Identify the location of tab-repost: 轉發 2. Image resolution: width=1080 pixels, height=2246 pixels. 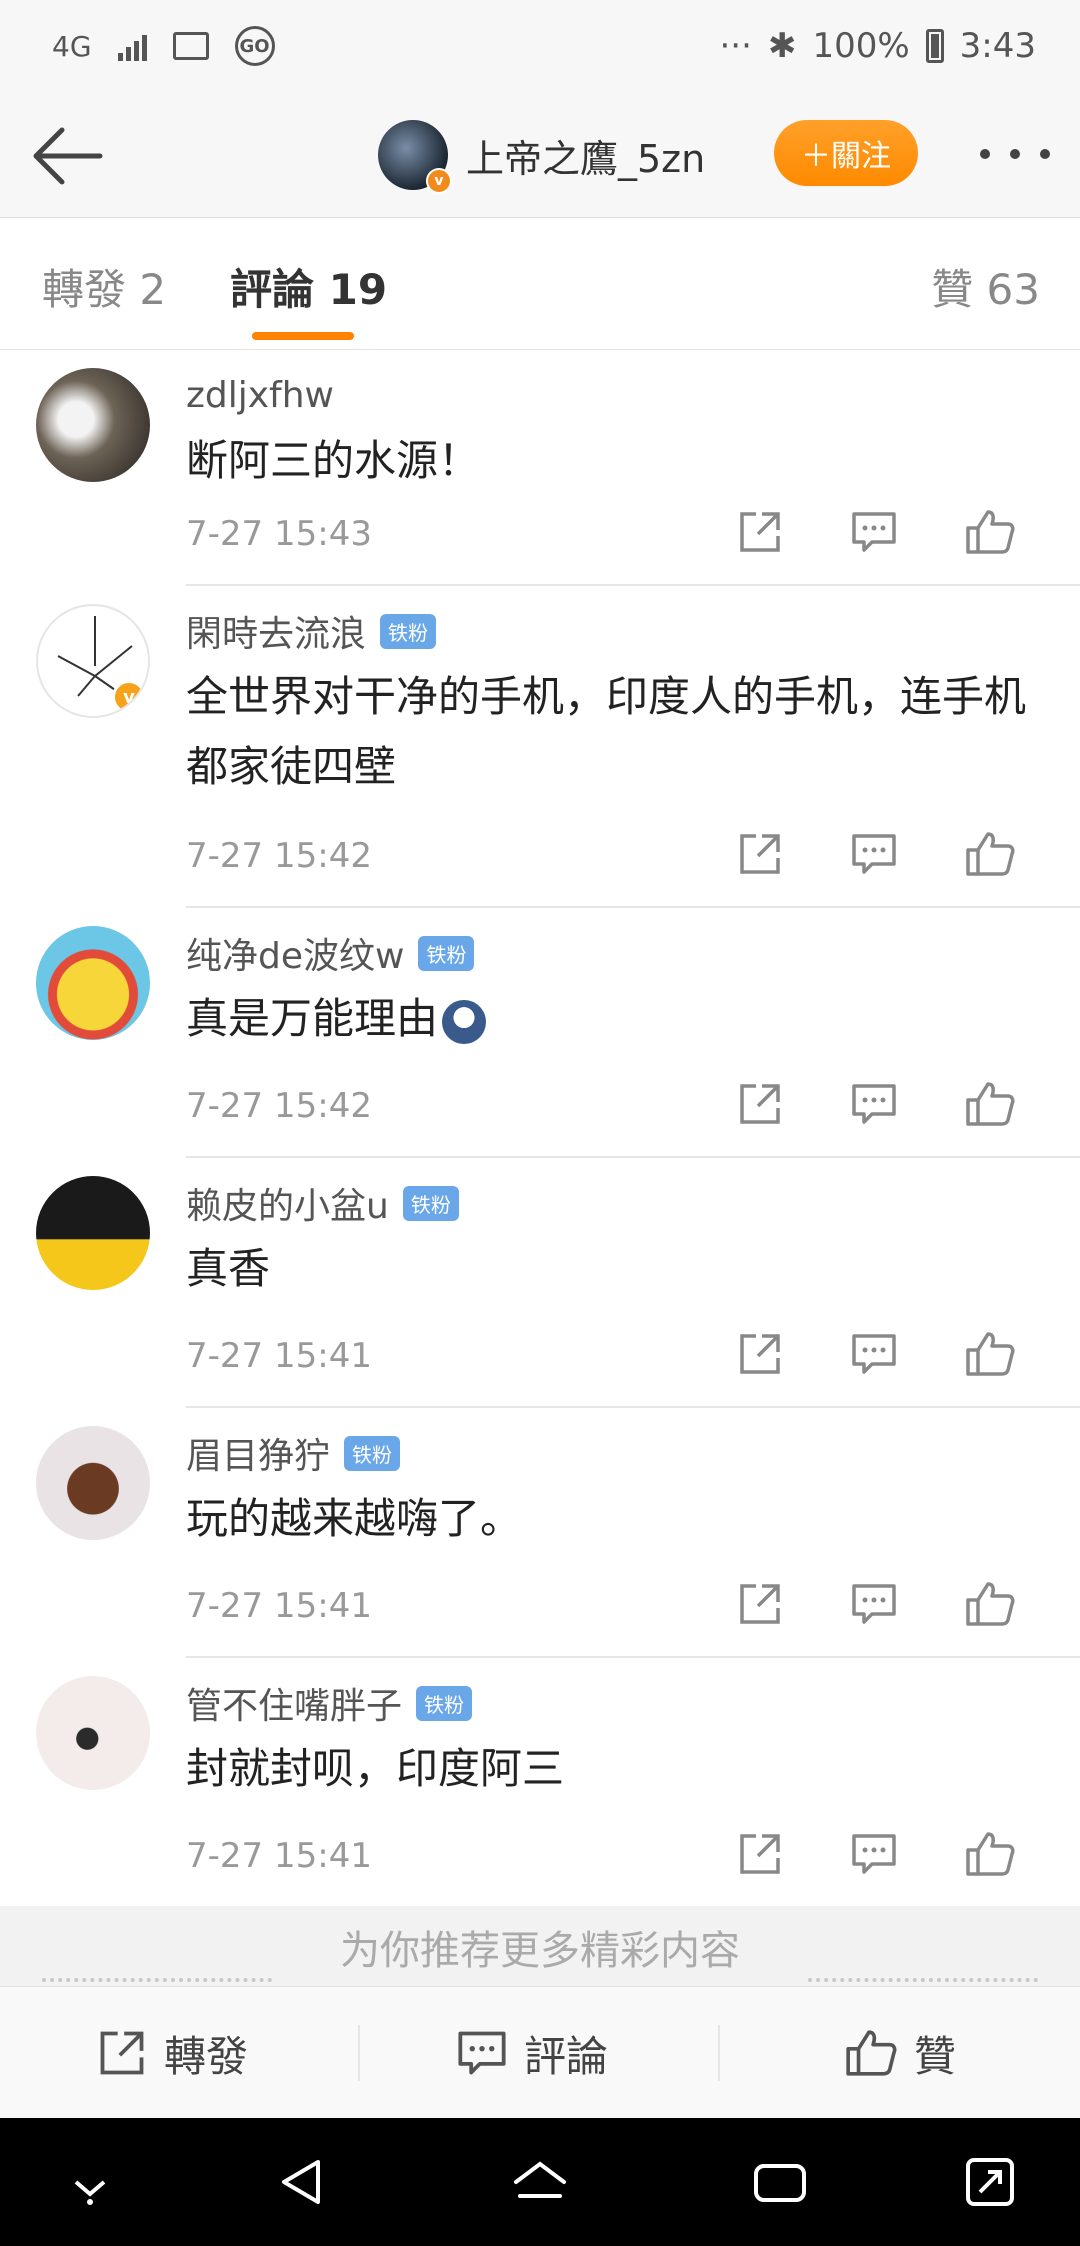
(104, 286).